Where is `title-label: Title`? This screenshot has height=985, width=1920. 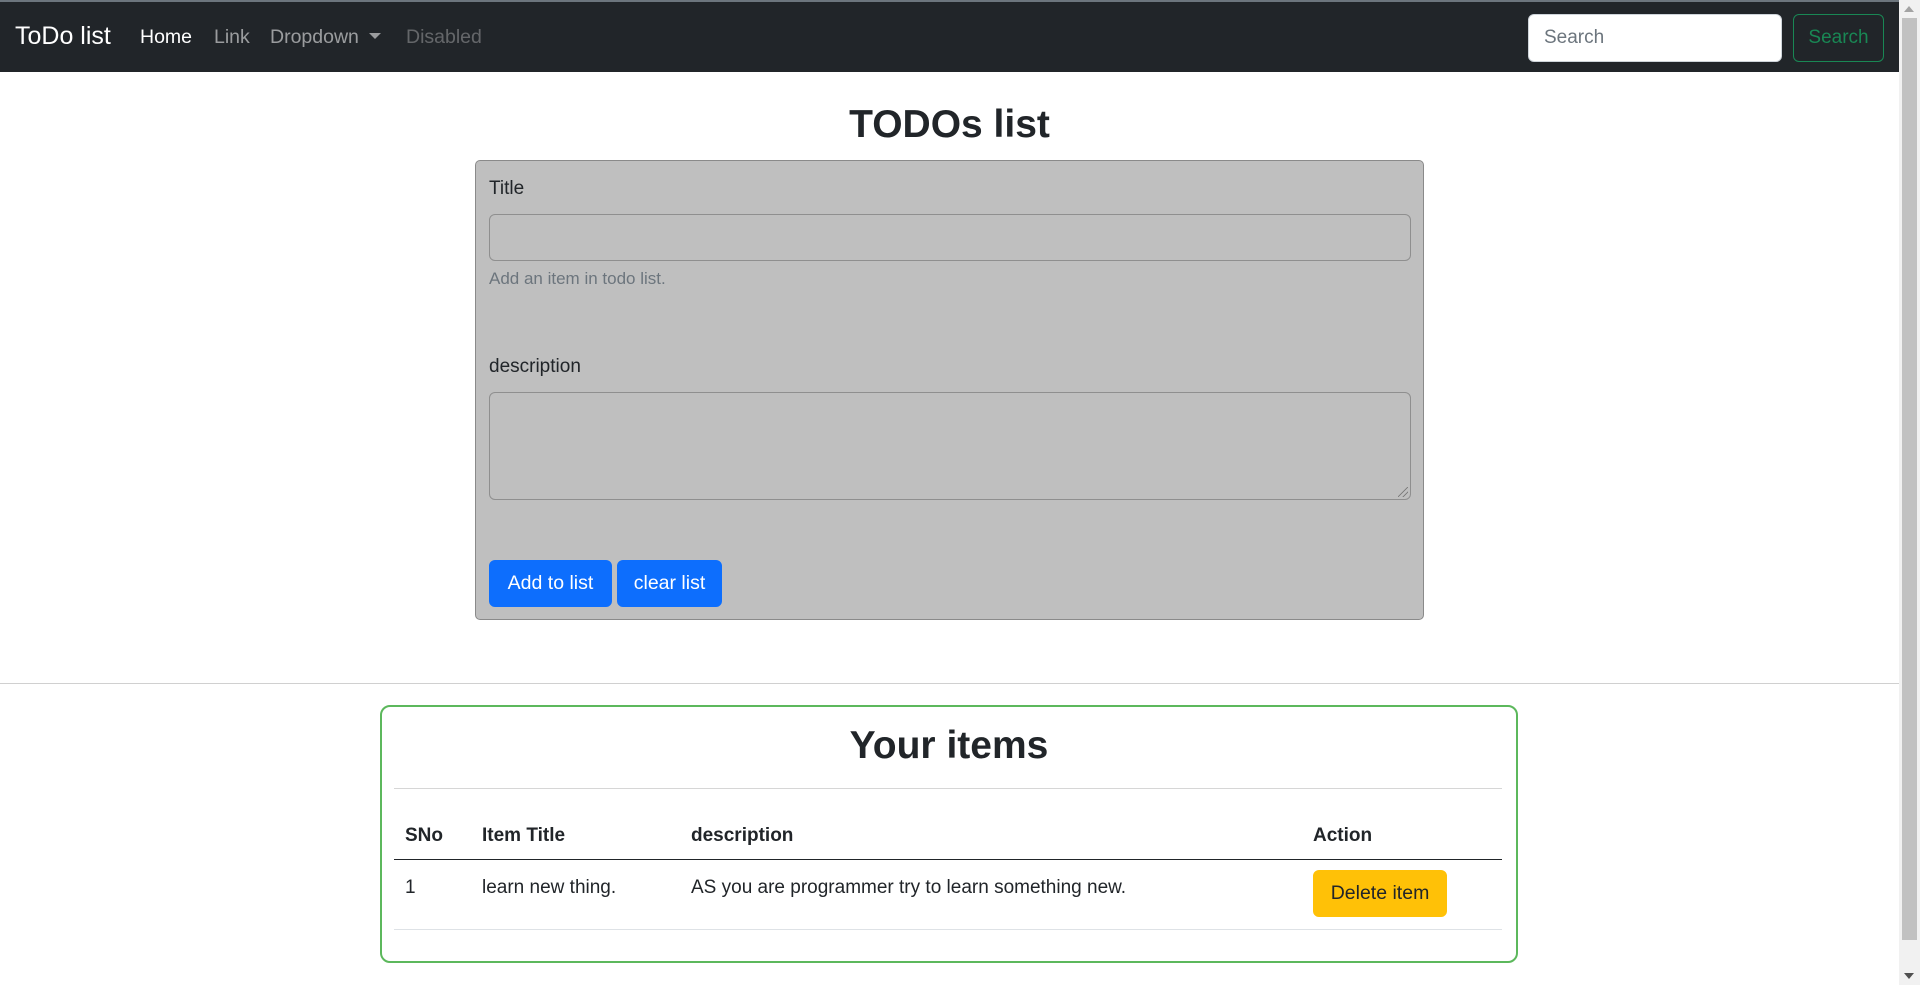
title-label: Title is located at coordinates (507, 188).